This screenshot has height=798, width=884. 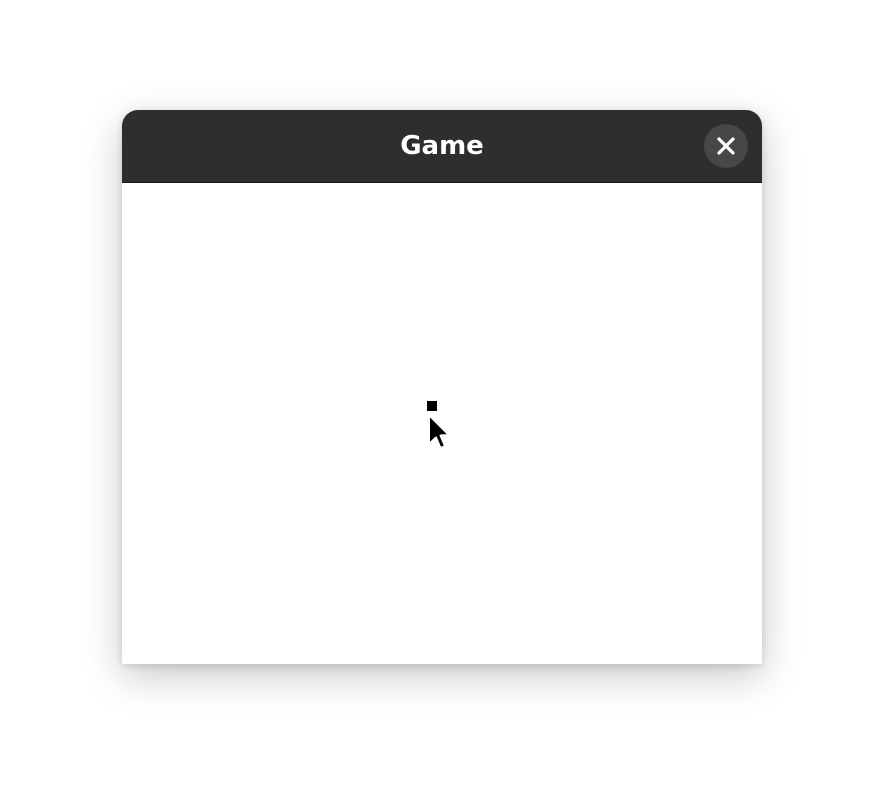 I want to click on window-title: Game, so click(x=442, y=146).